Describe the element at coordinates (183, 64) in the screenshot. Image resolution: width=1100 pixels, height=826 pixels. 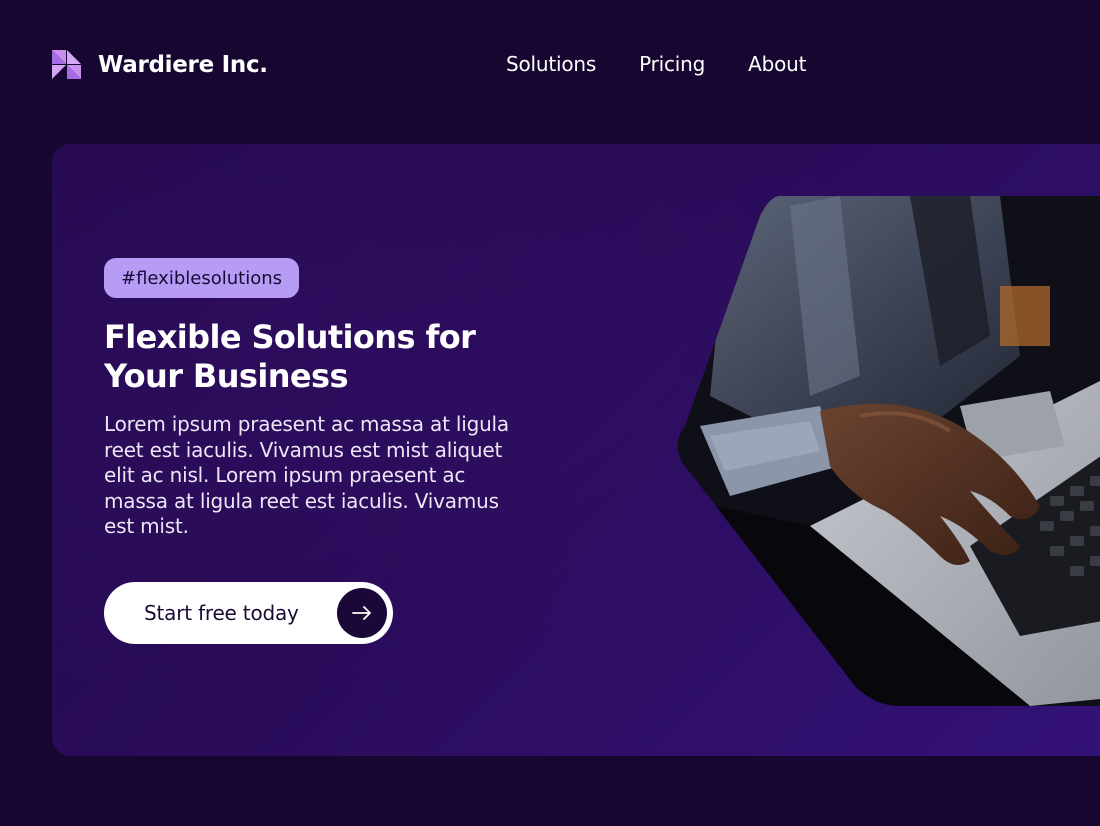
I see `brand-name: Wardiere Inc.` at that location.